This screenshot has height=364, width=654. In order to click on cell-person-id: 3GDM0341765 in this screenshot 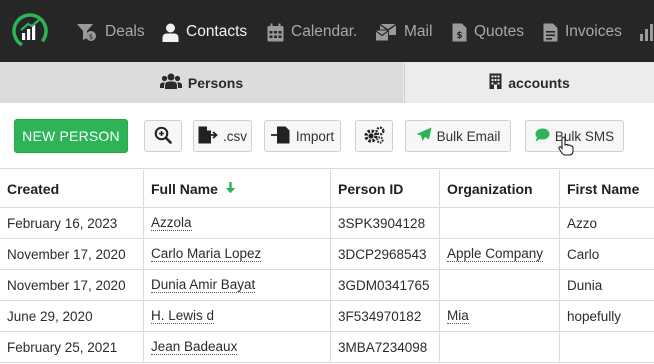, I will do `click(385, 285)`.